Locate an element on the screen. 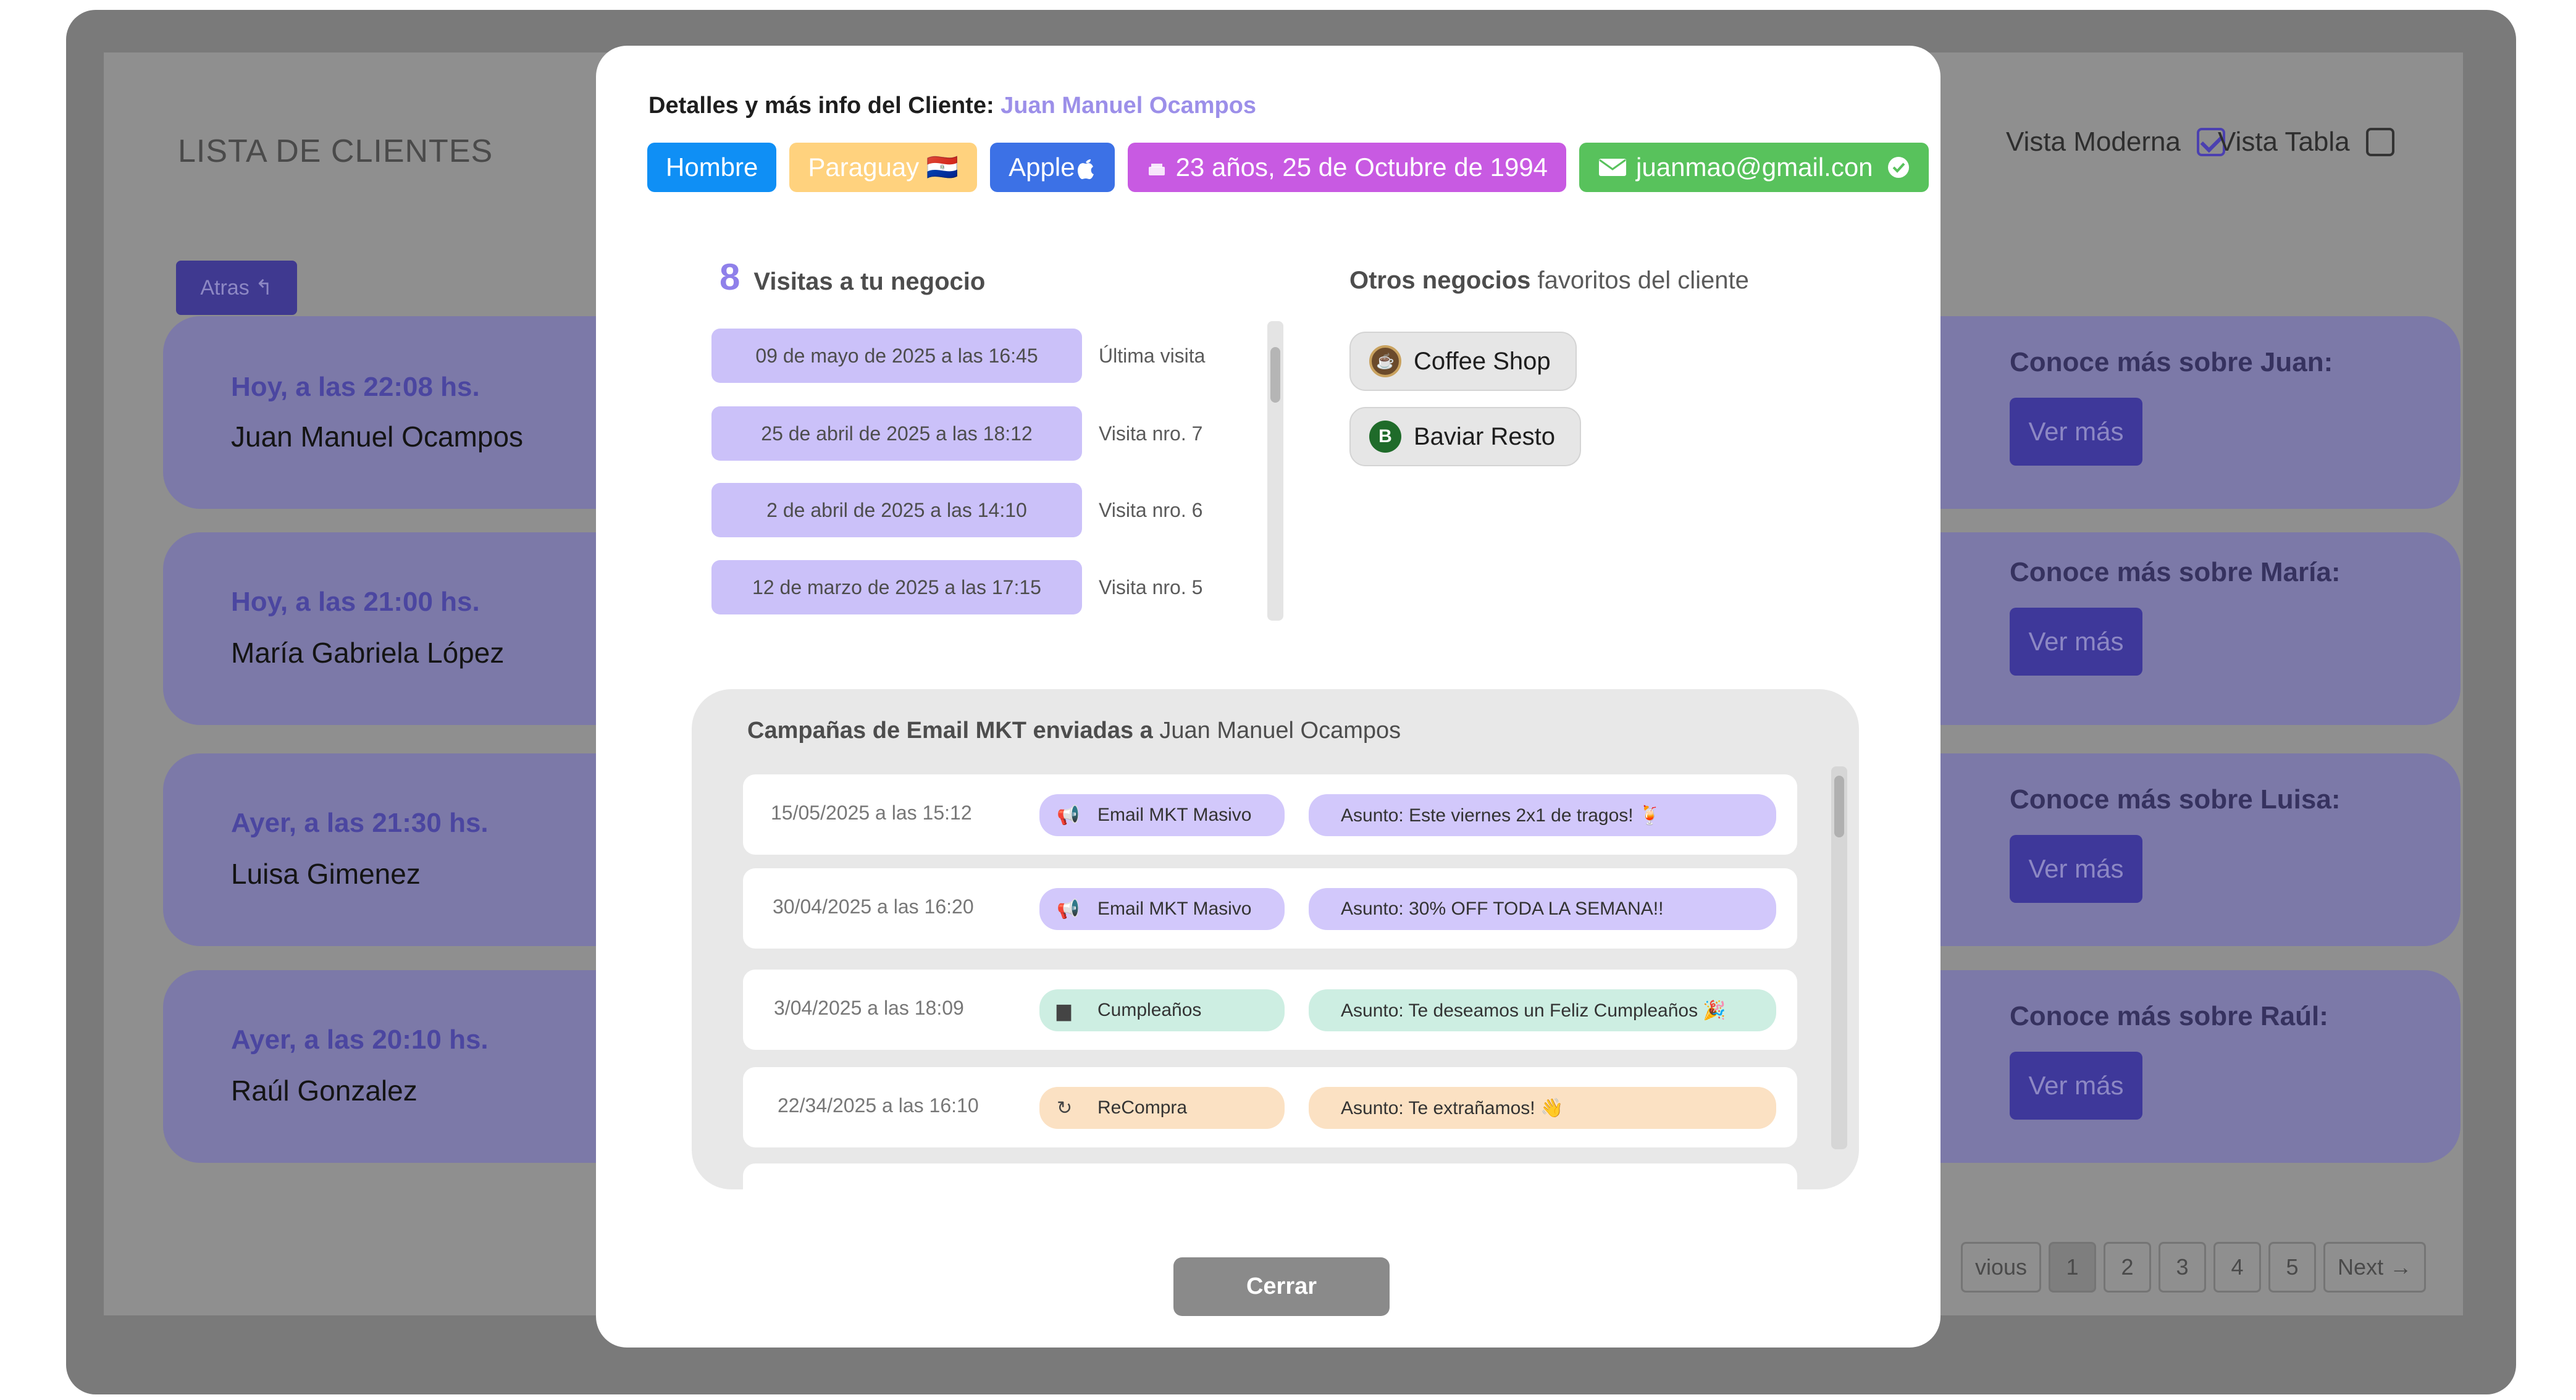 The image size is (2576, 1400). b-letter-icon: B is located at coordinates (1385, 437).